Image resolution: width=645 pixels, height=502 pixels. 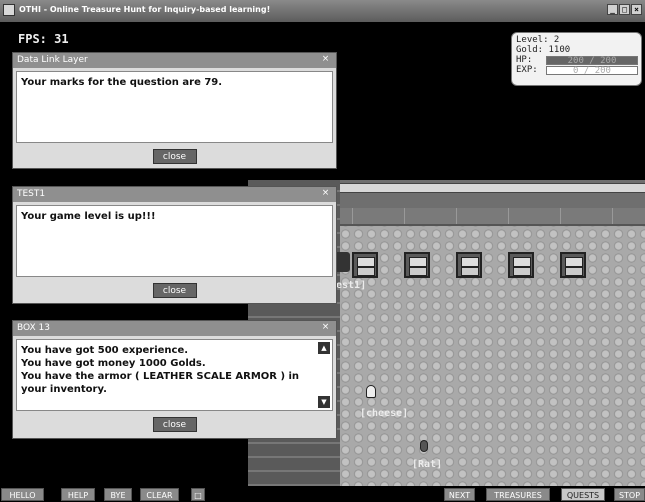 I want to click on exp-value: 0 / 200, so click(x=592, y=71).